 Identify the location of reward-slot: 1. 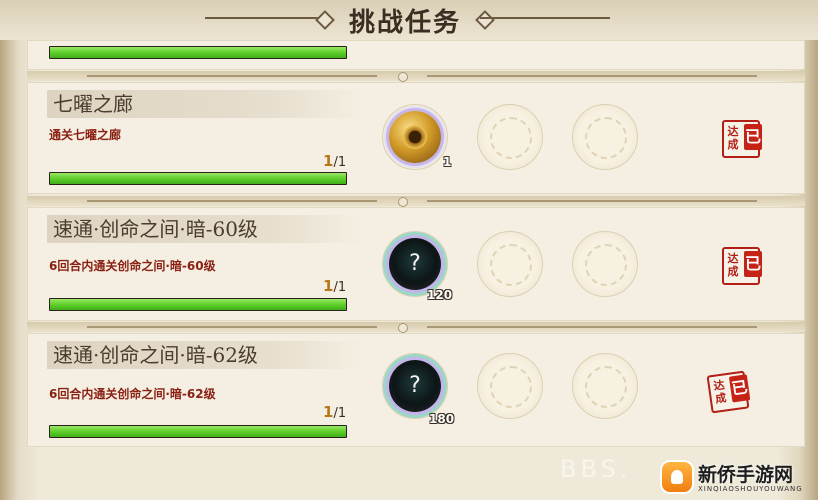
(417, 137).